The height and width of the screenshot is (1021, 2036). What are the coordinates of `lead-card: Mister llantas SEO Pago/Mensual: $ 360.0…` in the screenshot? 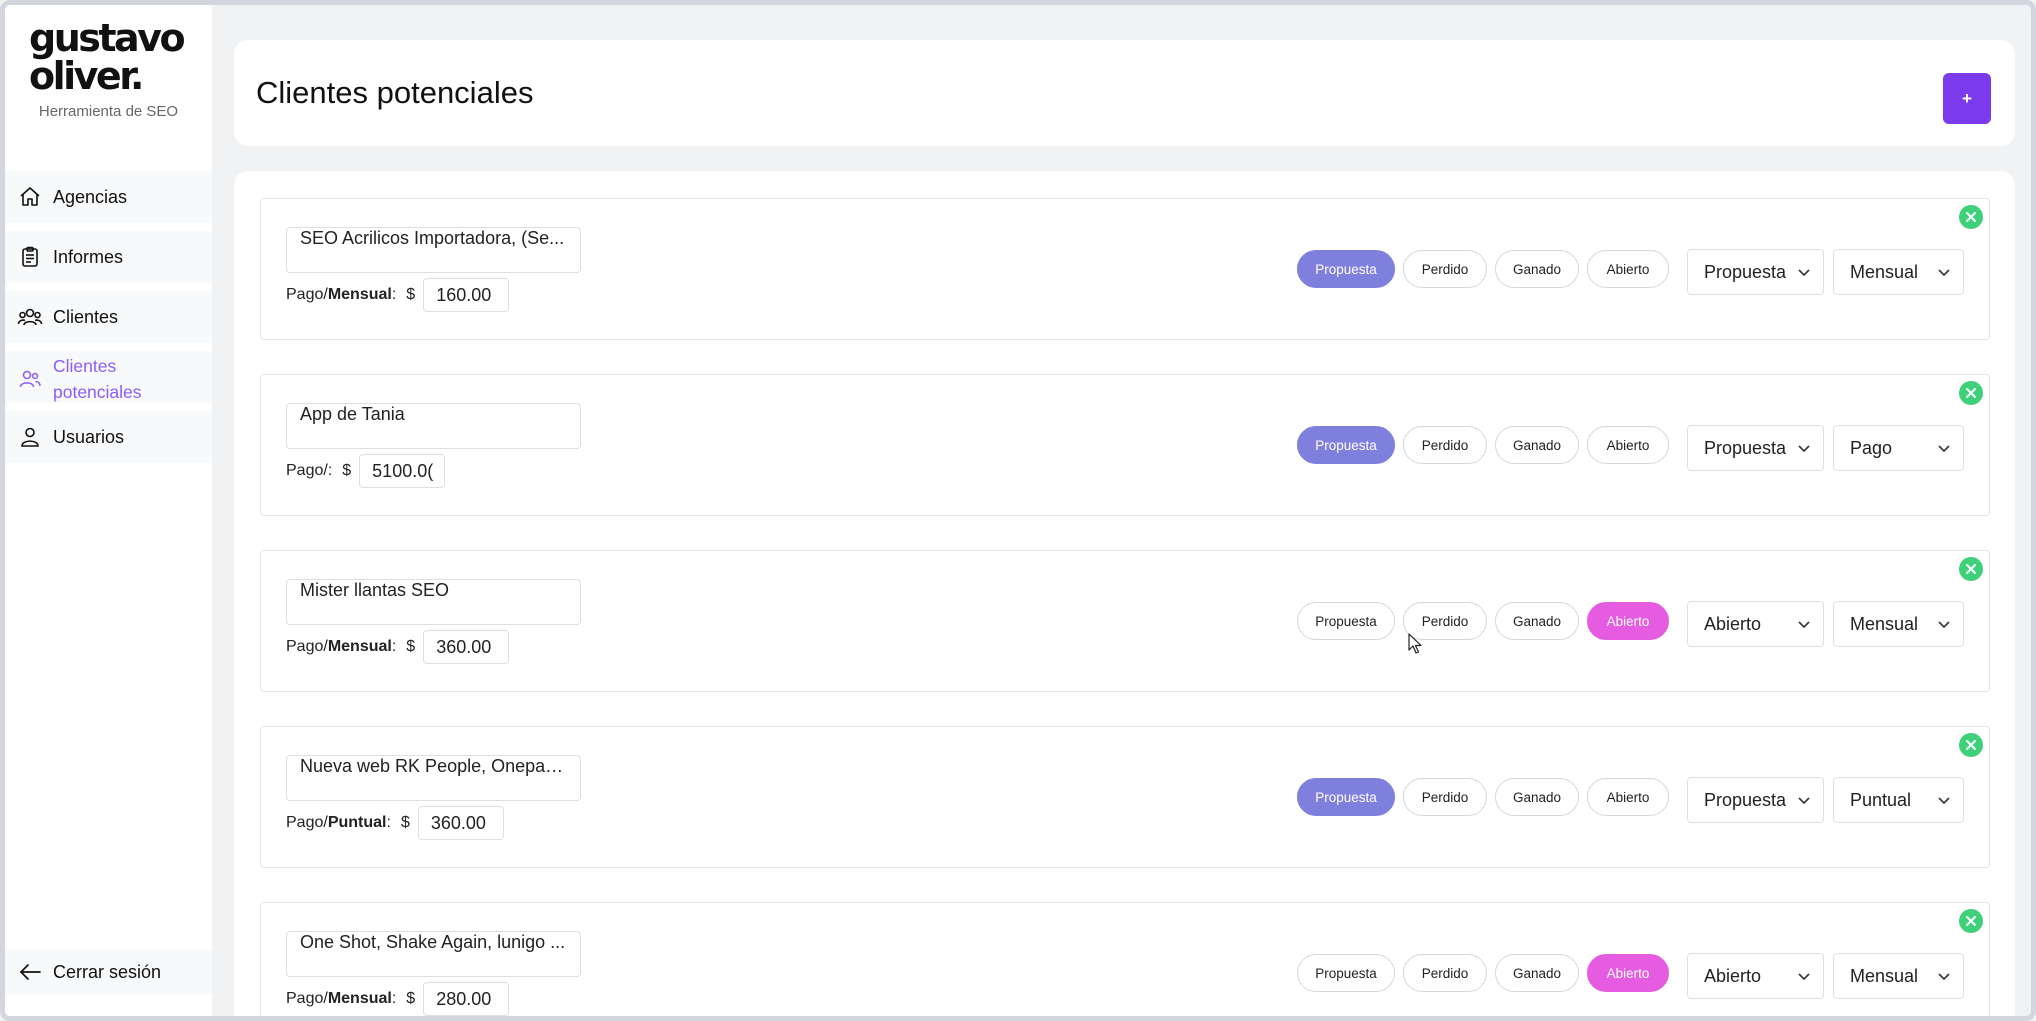 It's located at (1125, 621).